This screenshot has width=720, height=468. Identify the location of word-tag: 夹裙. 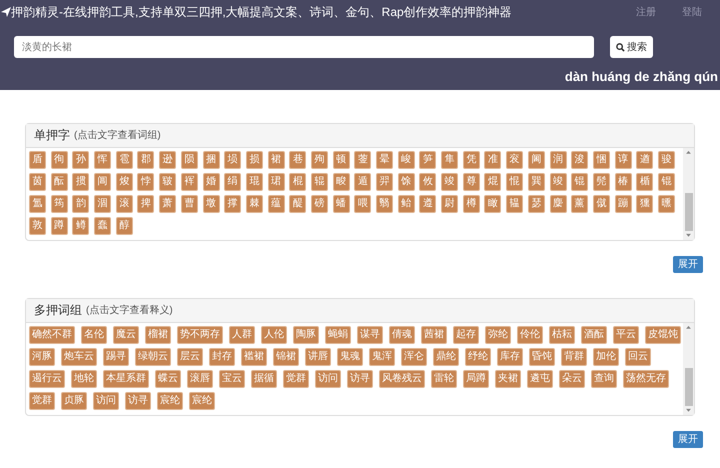
(508, 379).